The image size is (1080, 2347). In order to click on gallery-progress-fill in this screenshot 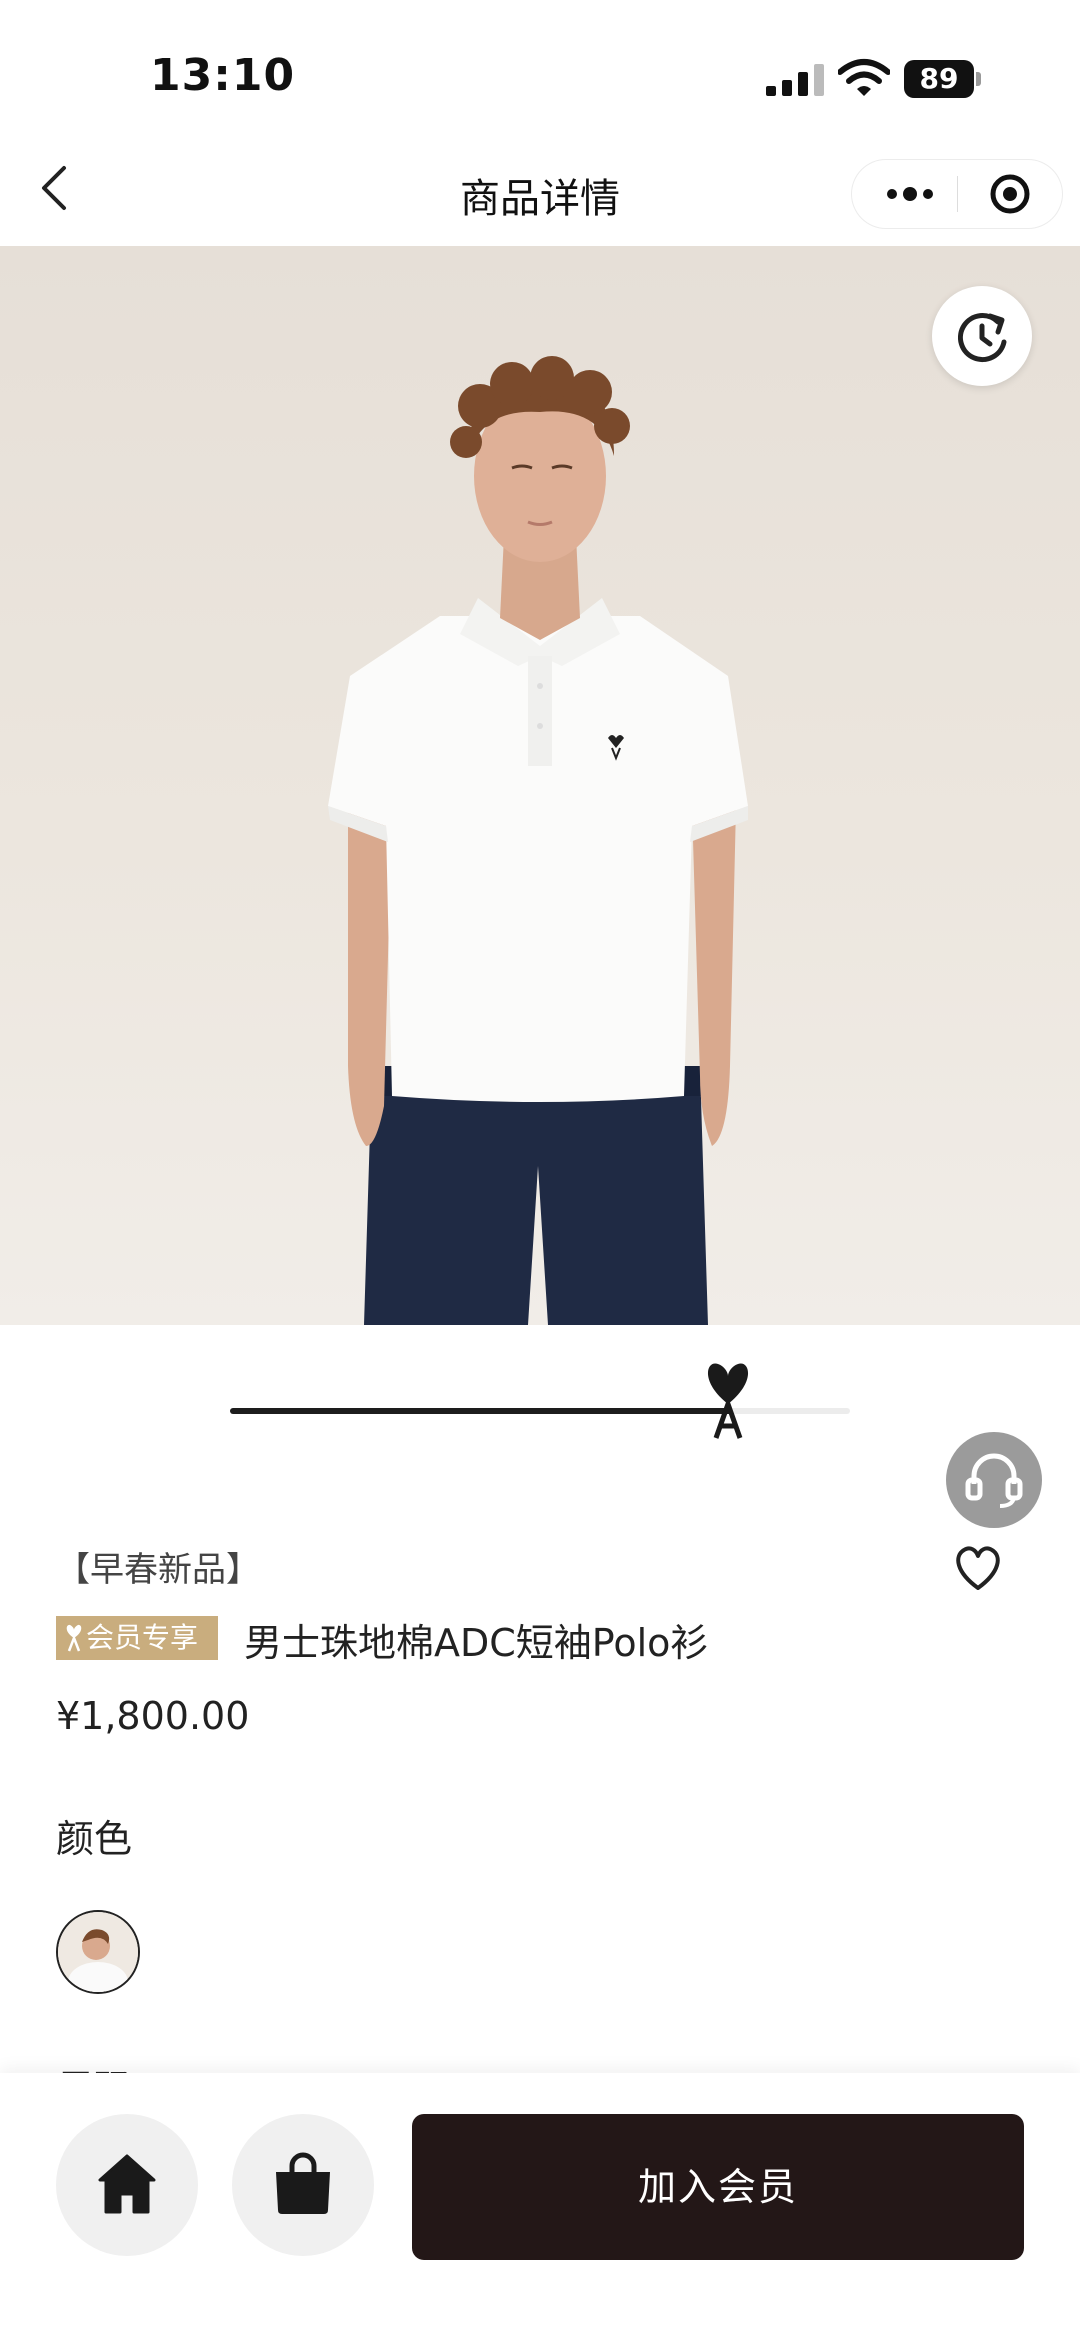, I will do `click(481, 1411)`.